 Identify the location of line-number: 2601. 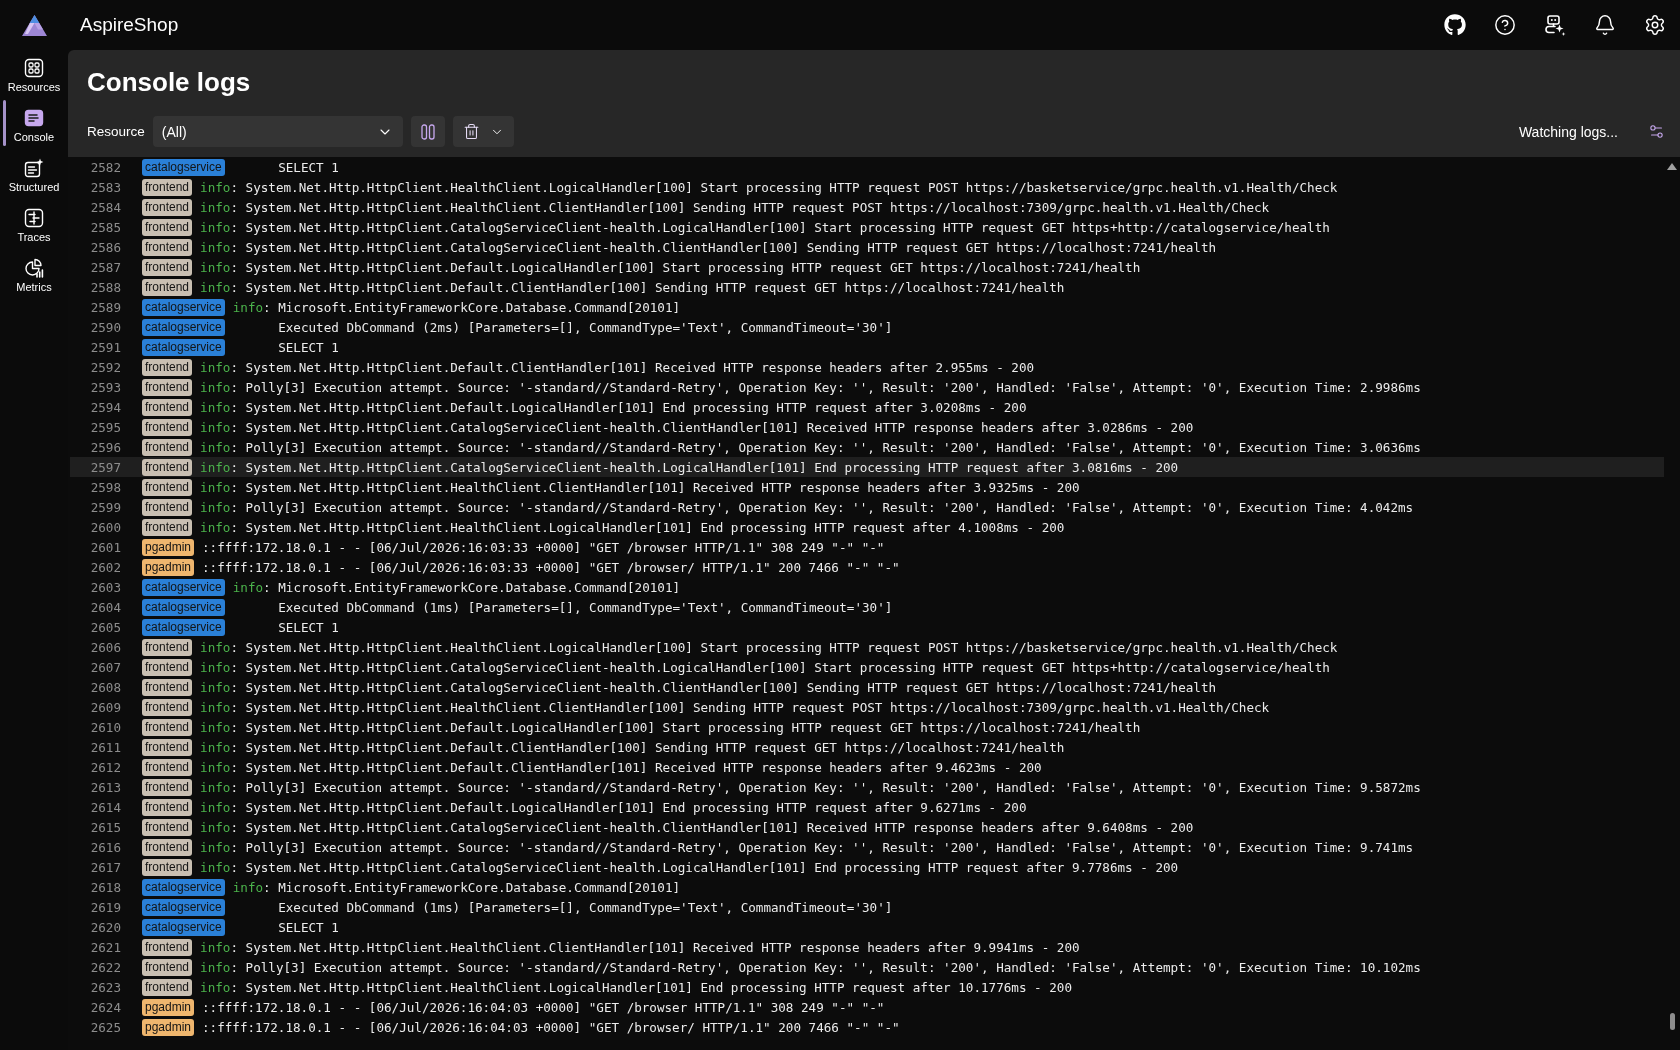
(105, 547).